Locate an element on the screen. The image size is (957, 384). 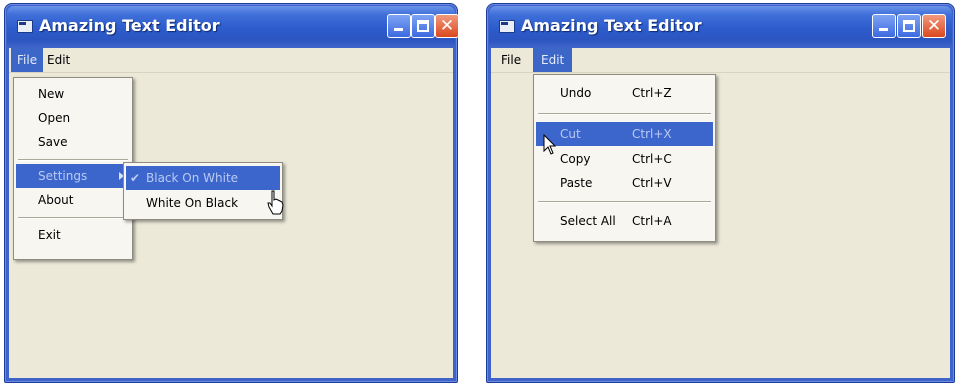
menu-item-cut: Cut Ctrl+X is located at coordinates (624, 134).